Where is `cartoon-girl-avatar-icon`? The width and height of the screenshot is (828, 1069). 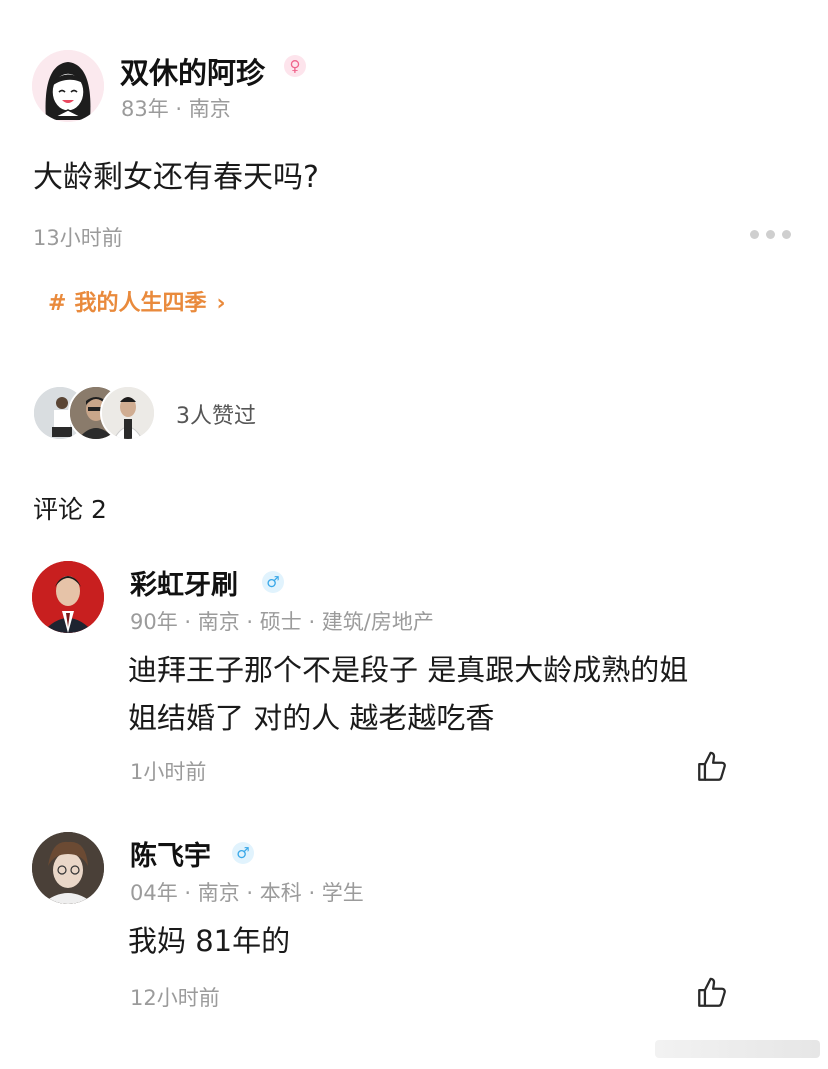
cartoon-girl-avatar-icon is located at coordinates (68, 86).